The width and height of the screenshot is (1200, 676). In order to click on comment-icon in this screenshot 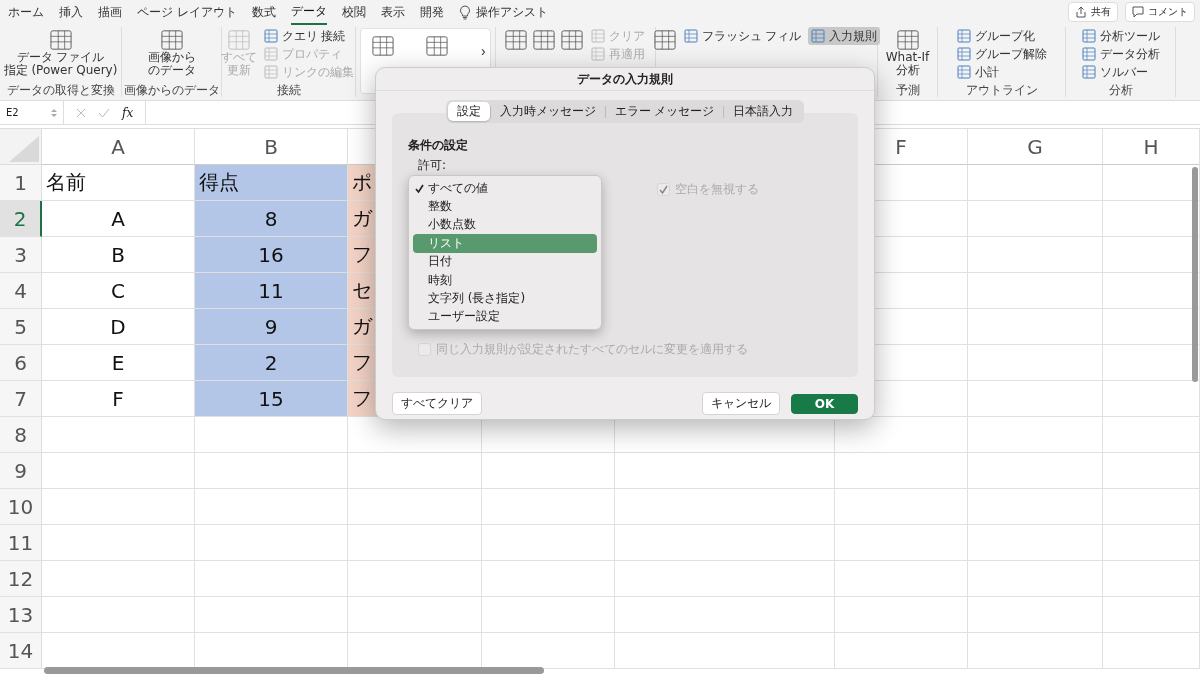, I will do `click(1138, 12)`.